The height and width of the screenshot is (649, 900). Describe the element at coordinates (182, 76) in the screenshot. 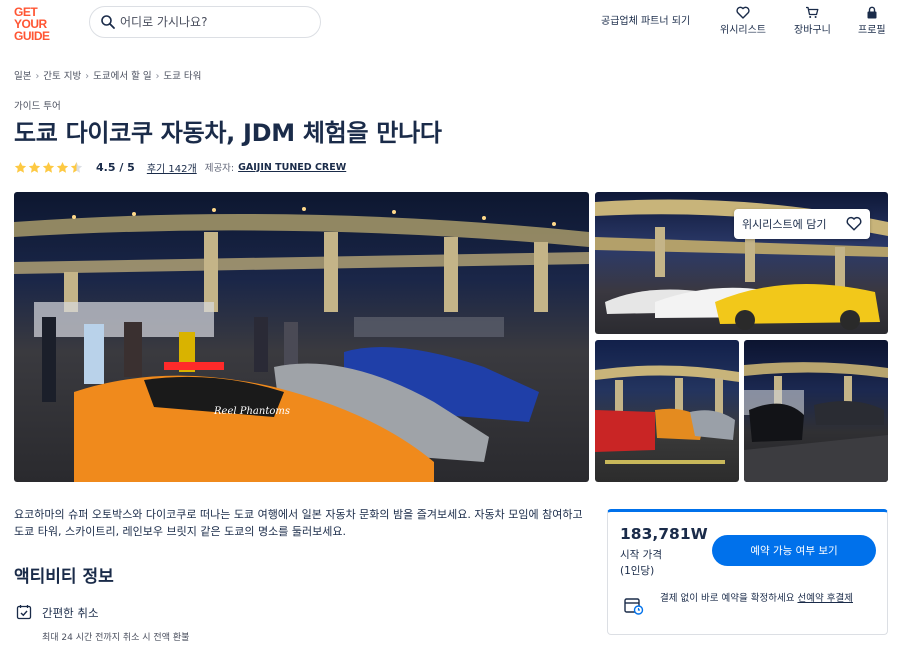

I see `breadcrumb-item: 도쿄 타워` at that location.